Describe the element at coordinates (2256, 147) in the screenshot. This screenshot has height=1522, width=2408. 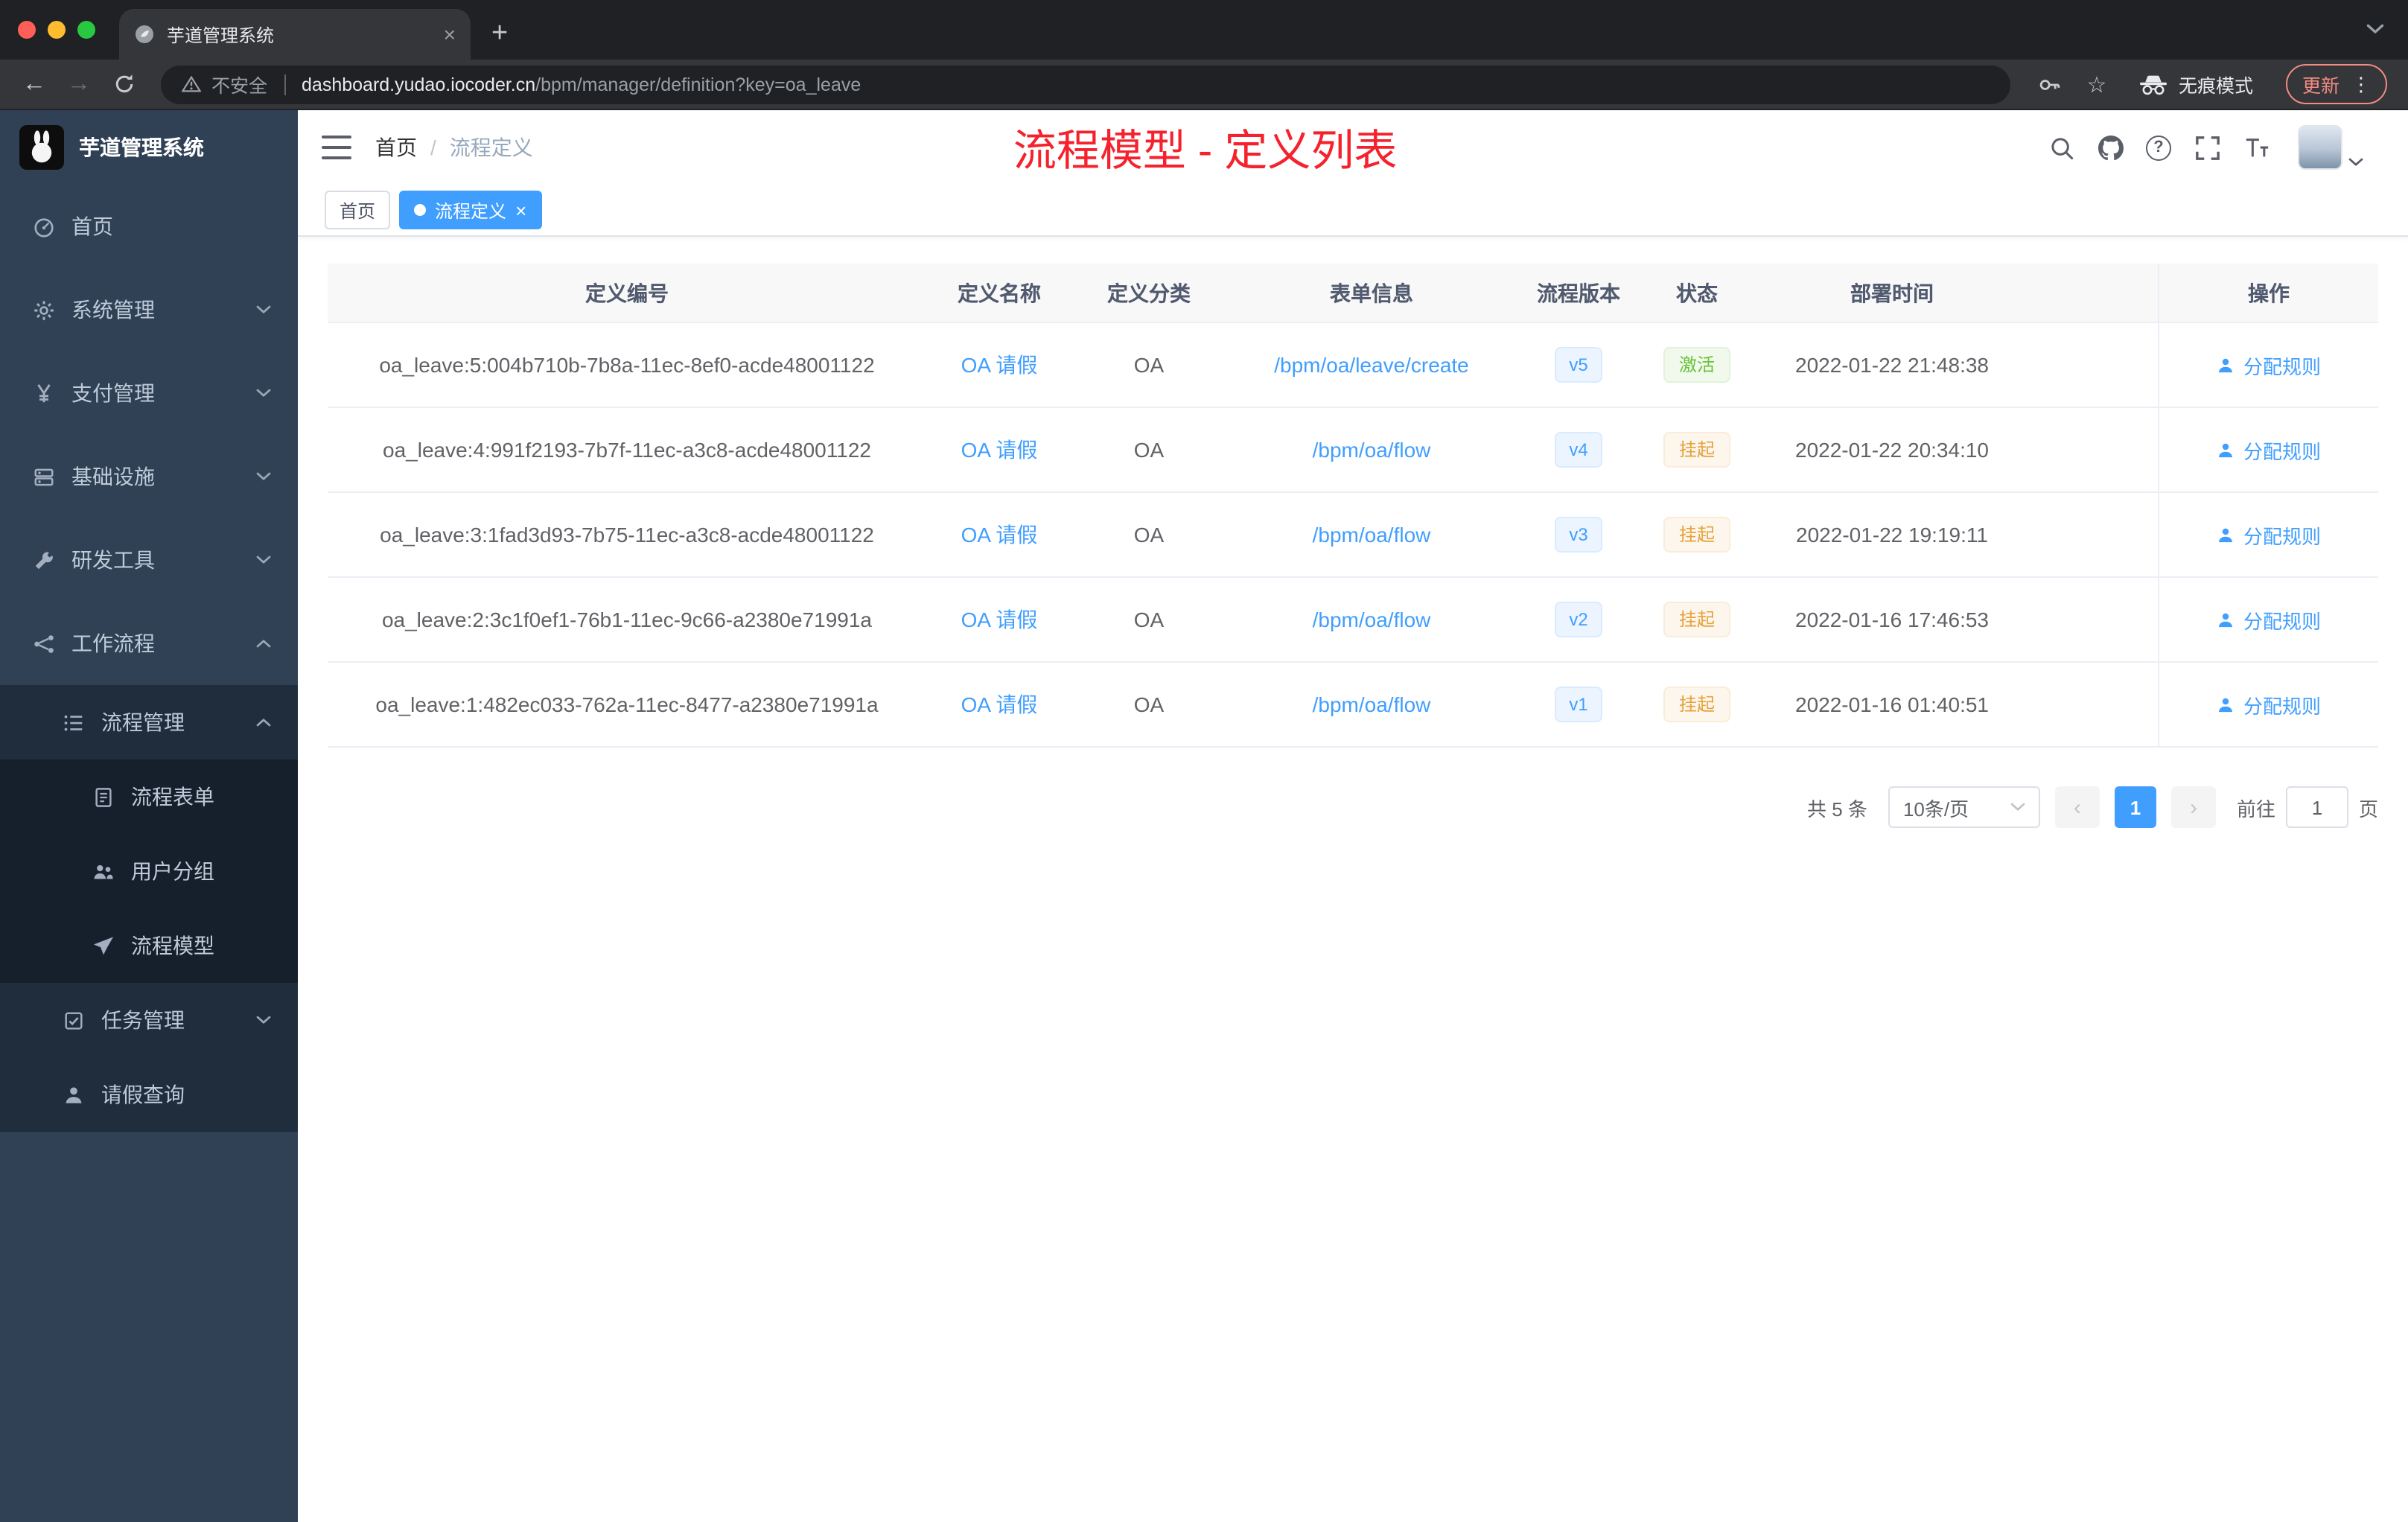
I see `font-size-icon` at that location.